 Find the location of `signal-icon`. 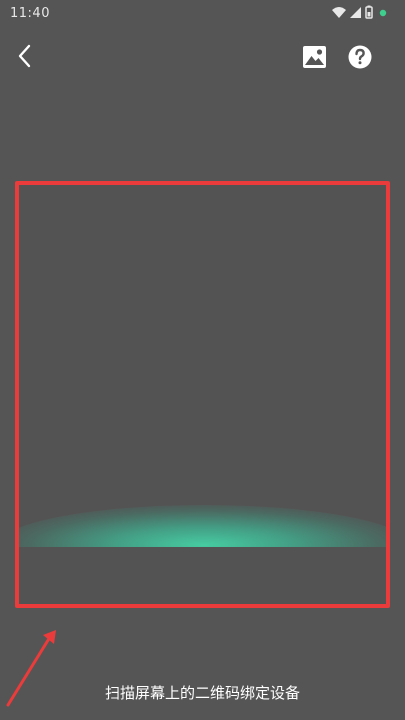

signal-icon is located at coordinates (355, 12).